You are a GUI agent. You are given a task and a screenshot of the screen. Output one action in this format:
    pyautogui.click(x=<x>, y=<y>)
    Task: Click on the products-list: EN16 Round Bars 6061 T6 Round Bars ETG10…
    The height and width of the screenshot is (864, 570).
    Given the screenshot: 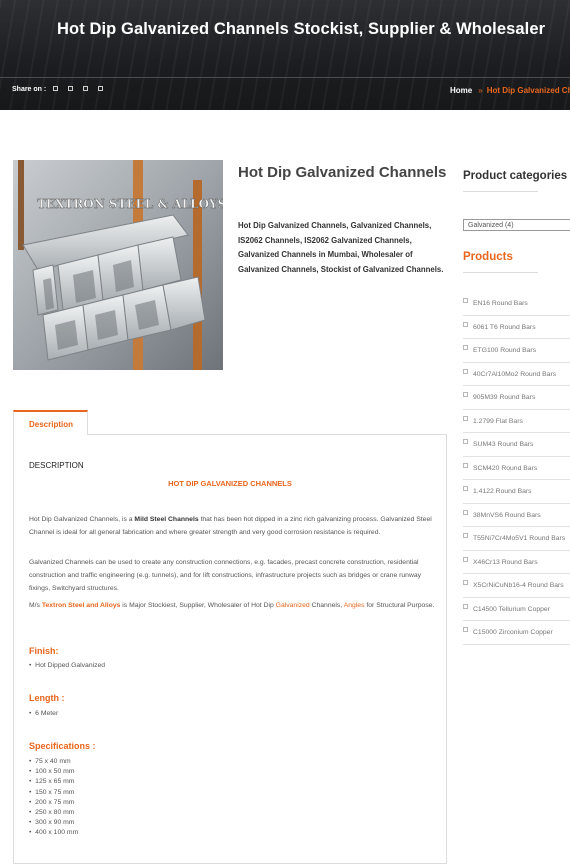 What is the action you would take?
    pyautogui.click(x=516, y=468)
    